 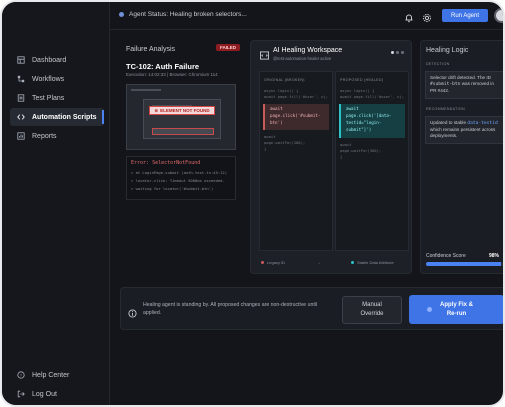 I want to click on help-icon: ?, so click(x=21, y=375).